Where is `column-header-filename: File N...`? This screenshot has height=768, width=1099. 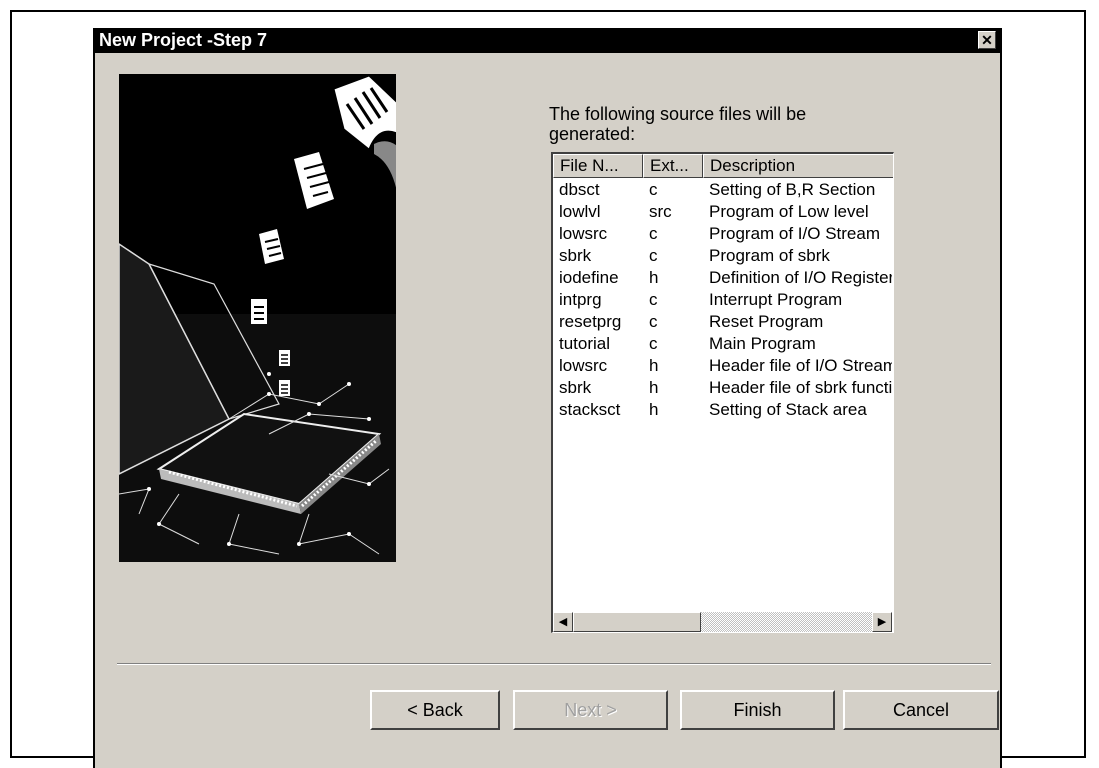 column-header-filename: File N... is located at coordinates (598, 166).